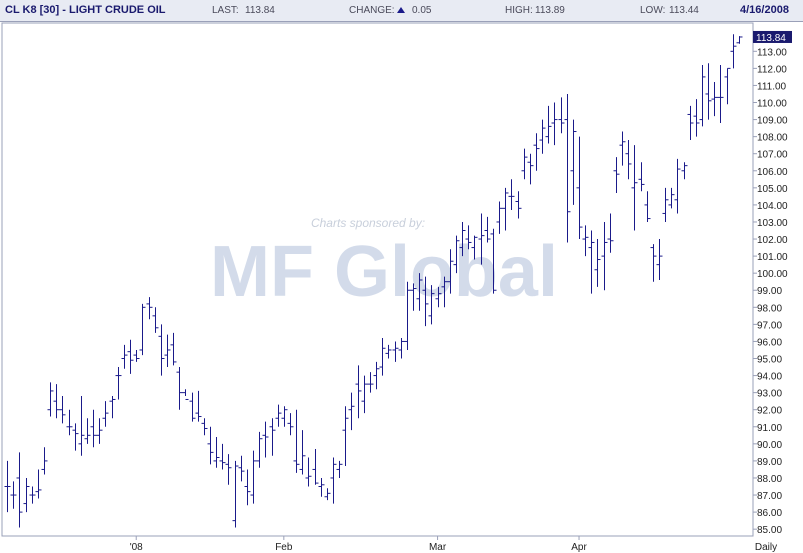  What do you see at coordinates (384, 272) in the screenshot?
I see `mf-global-logo: MF Global` at bounding box center [384, 272].